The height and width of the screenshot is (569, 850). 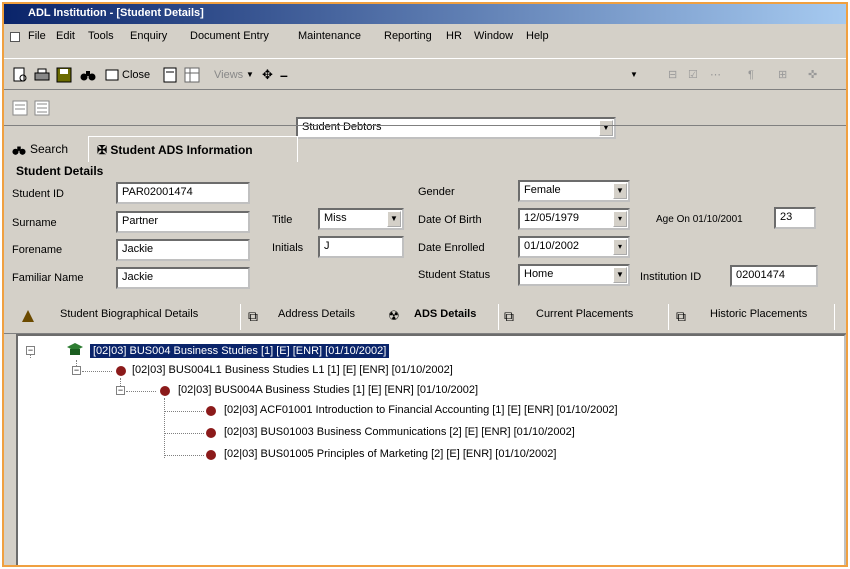 I want to click on tools-icon: ⋯, so click(x=715, y=75).